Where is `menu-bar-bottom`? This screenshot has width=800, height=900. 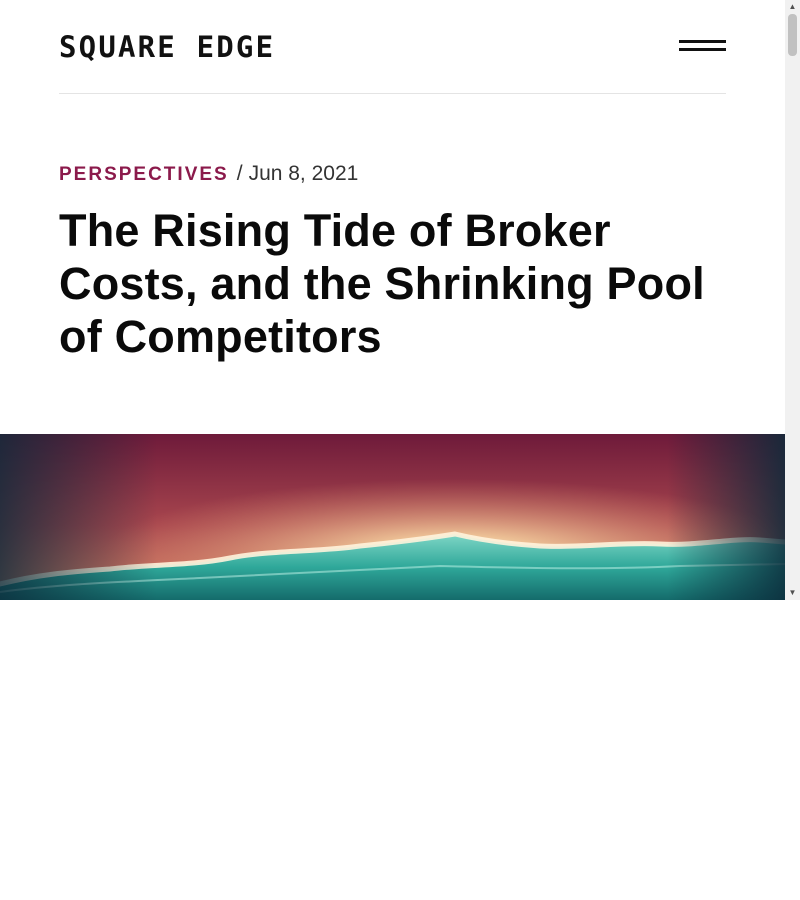
menu-bar-bottom is located at coordinates (702, 49).